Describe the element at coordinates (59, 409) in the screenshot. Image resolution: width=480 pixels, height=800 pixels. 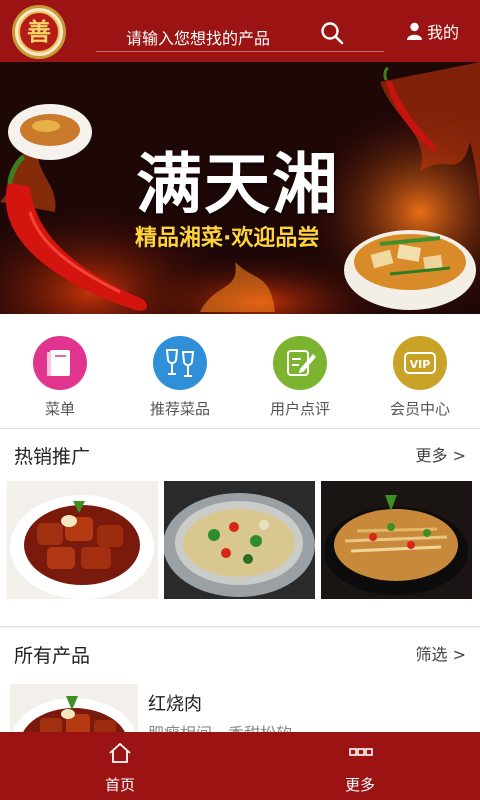
I see `quick-nav-label: 菜单` at that location.